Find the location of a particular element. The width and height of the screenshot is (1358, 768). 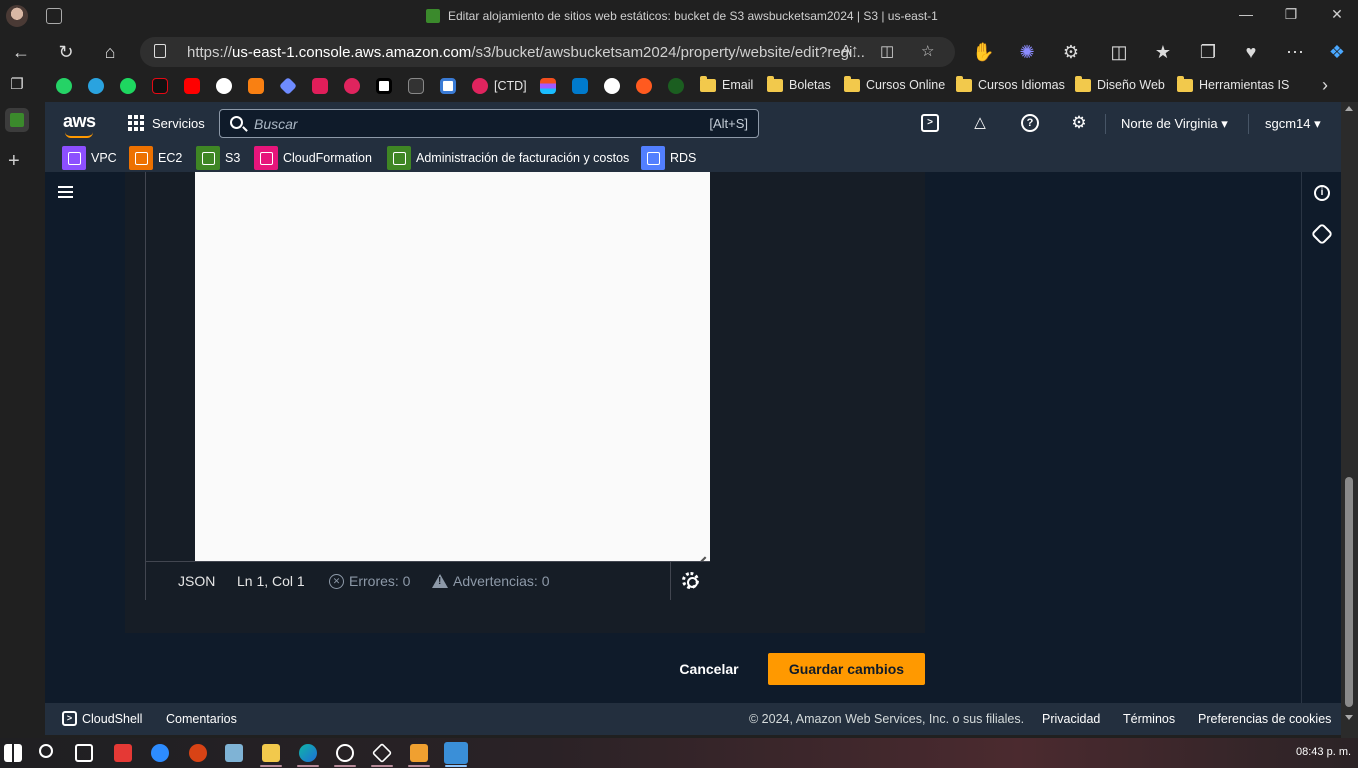

page-scrollbar is located at coordinates (1349, 420).